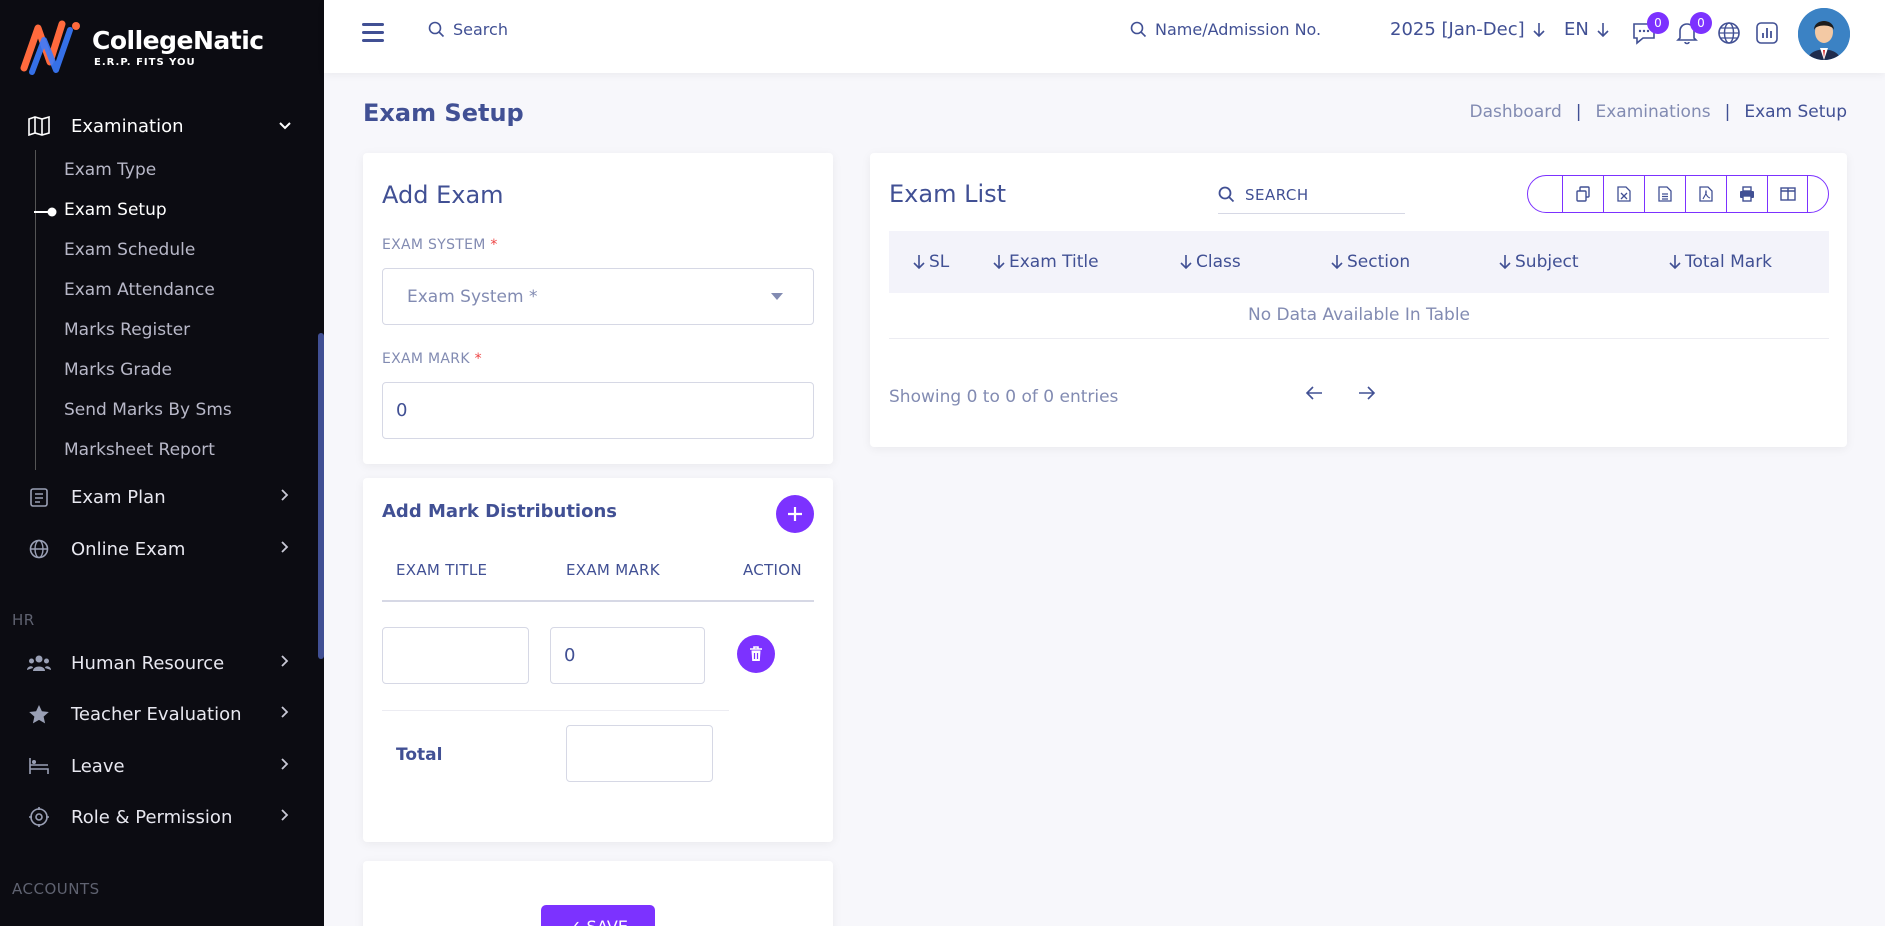  I want to click on excel-button, so click(1623, 194).